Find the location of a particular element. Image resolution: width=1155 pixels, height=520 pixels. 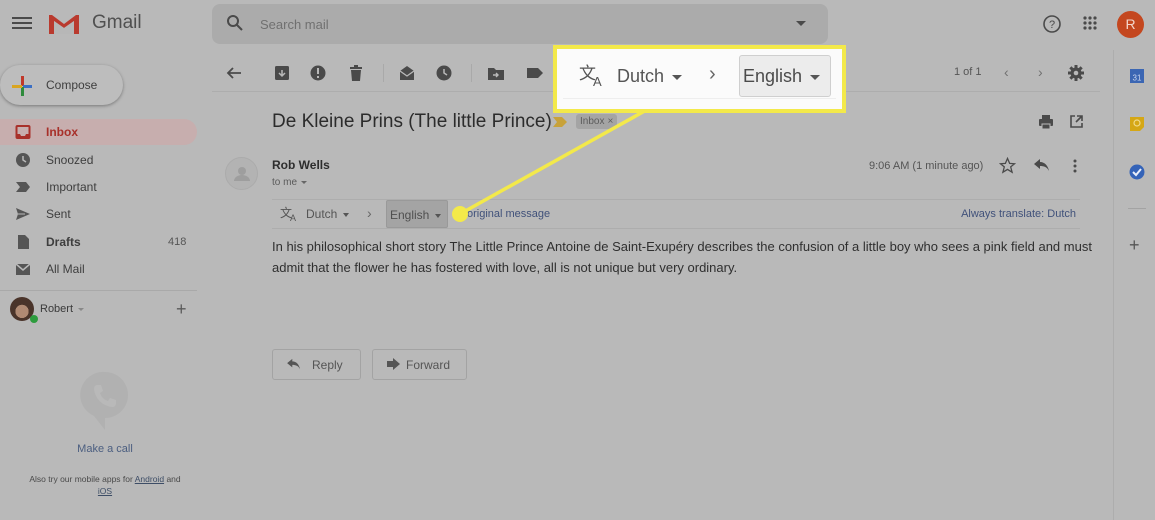

send-icon is located at coordinates (23, 214).